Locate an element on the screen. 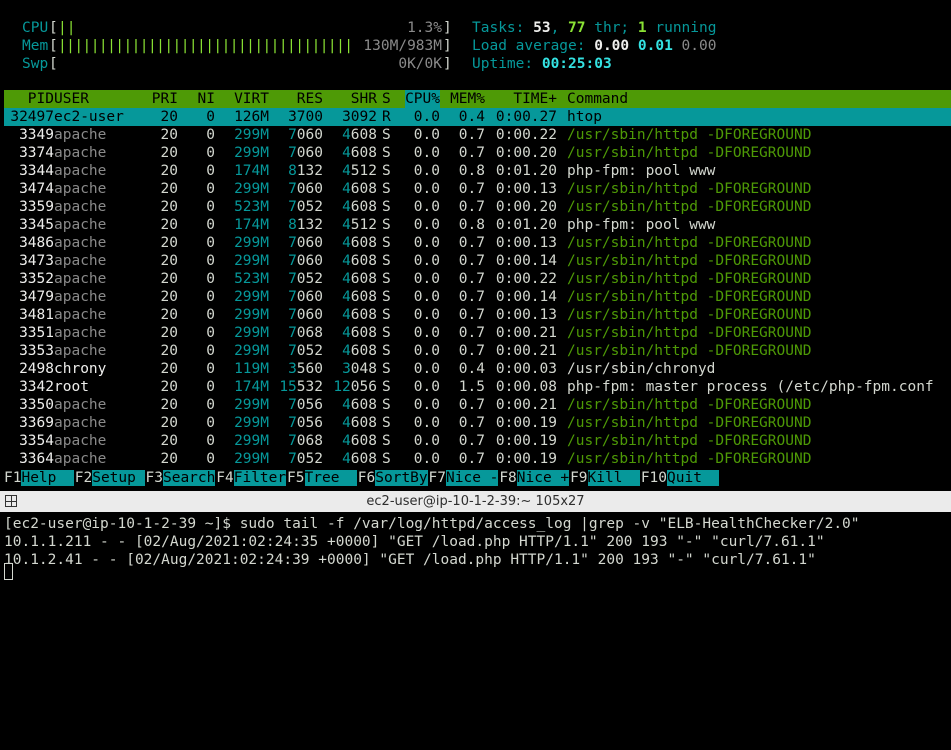 Image resolution: width=951 pixels, height=750 pixels. column-header-mem: MEM% is located at coordinates (467, 99).